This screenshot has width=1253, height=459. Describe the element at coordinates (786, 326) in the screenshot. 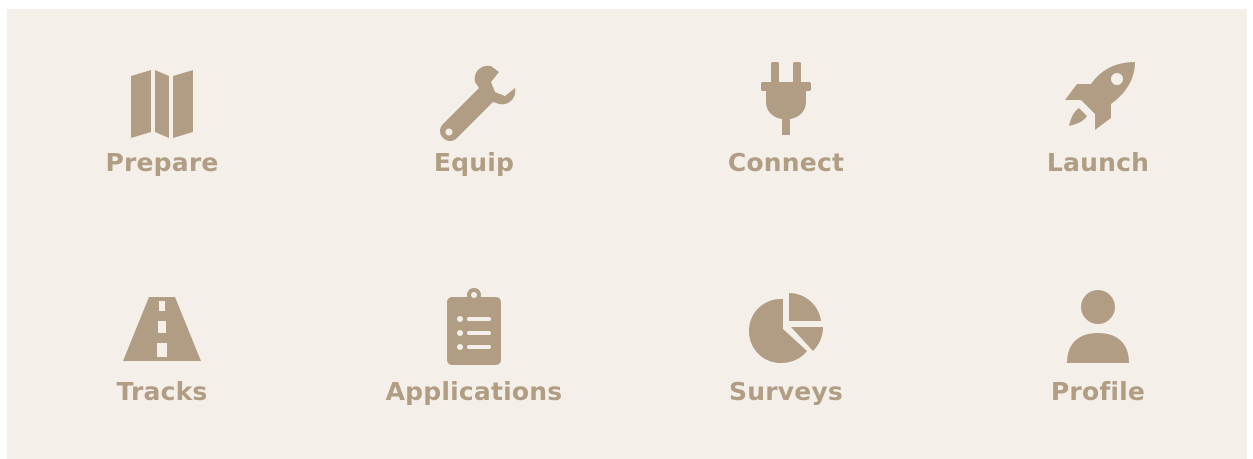

I see `pie-chart-icon` at that location.